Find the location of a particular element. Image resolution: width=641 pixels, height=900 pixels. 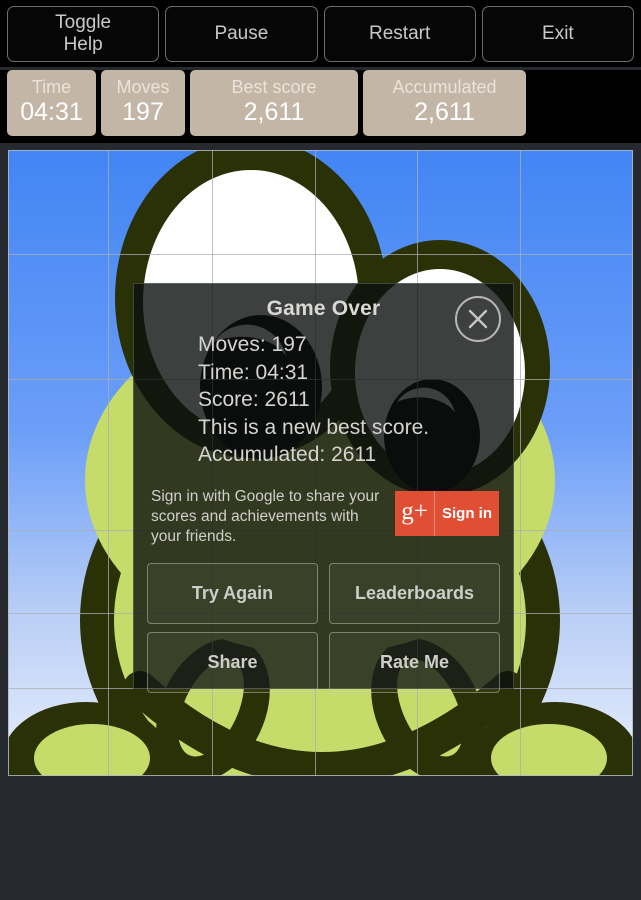

google-sign-in-button: g+ Sign in is located at coordinates (447, 513).